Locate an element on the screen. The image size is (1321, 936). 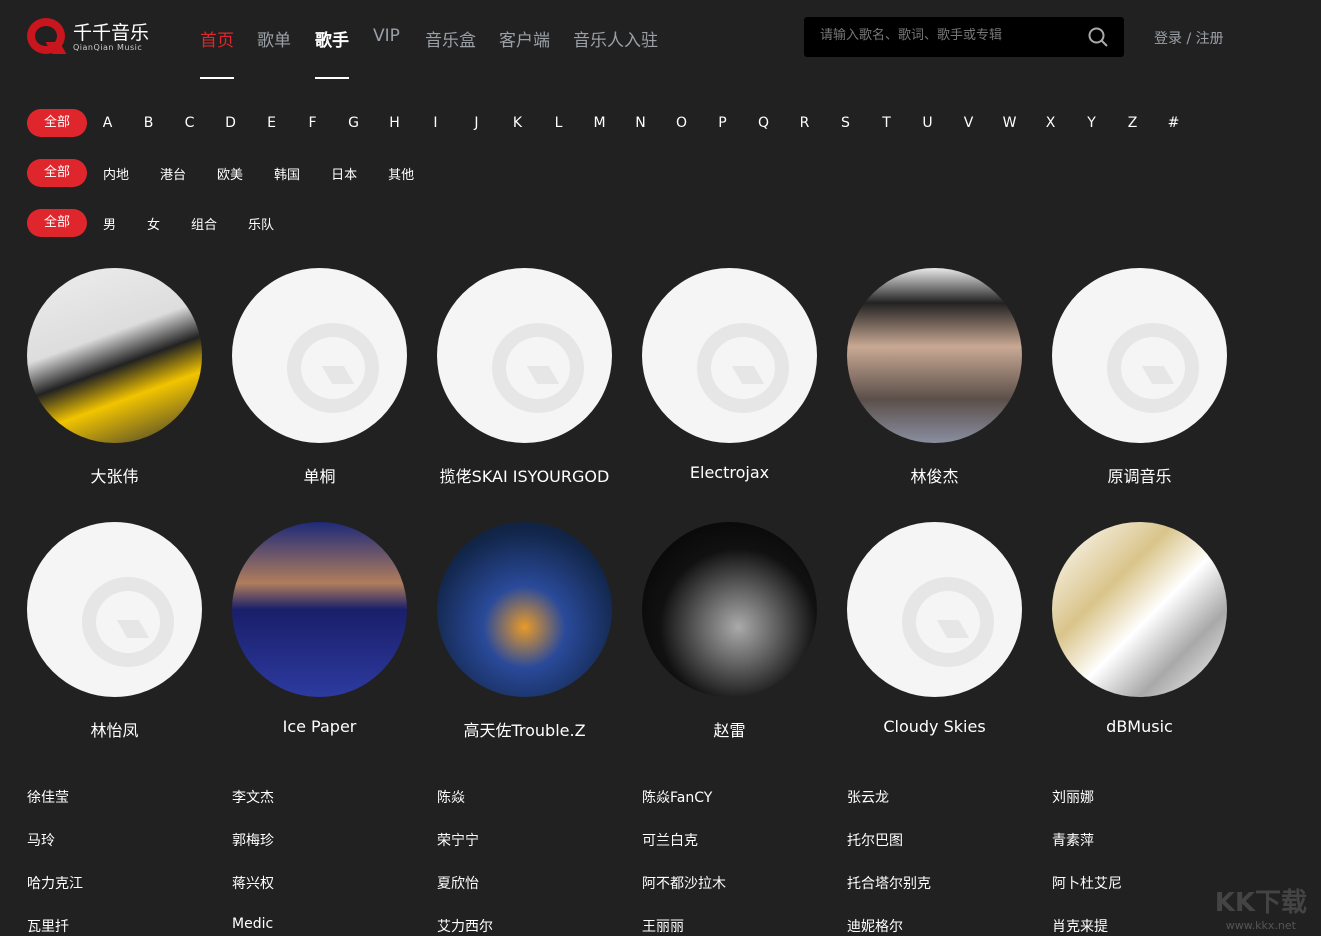
artist-card: 赵雷 is located at coordinates (729, 631).